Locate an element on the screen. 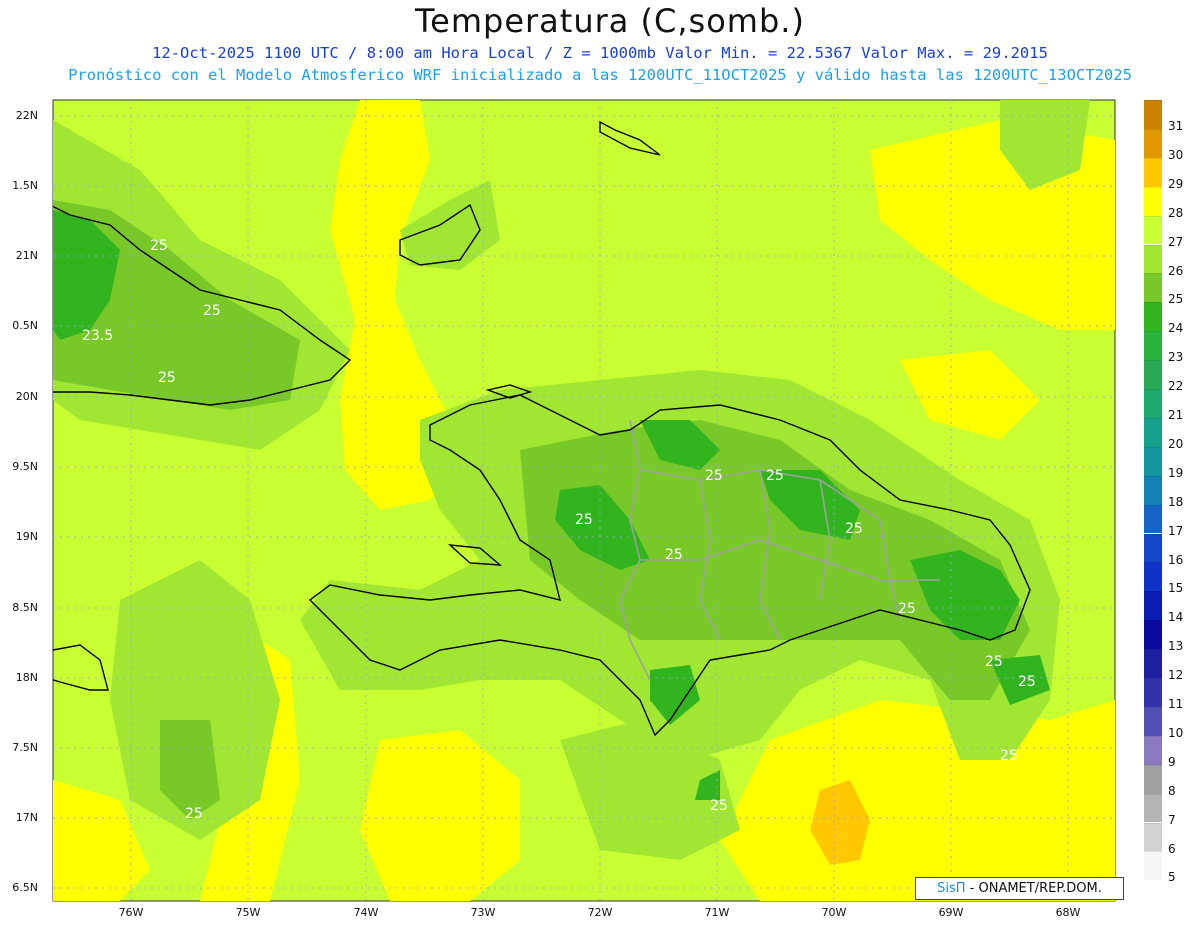 The image size is (1200, 927). colorbar is located at coordinates (1153, 490).